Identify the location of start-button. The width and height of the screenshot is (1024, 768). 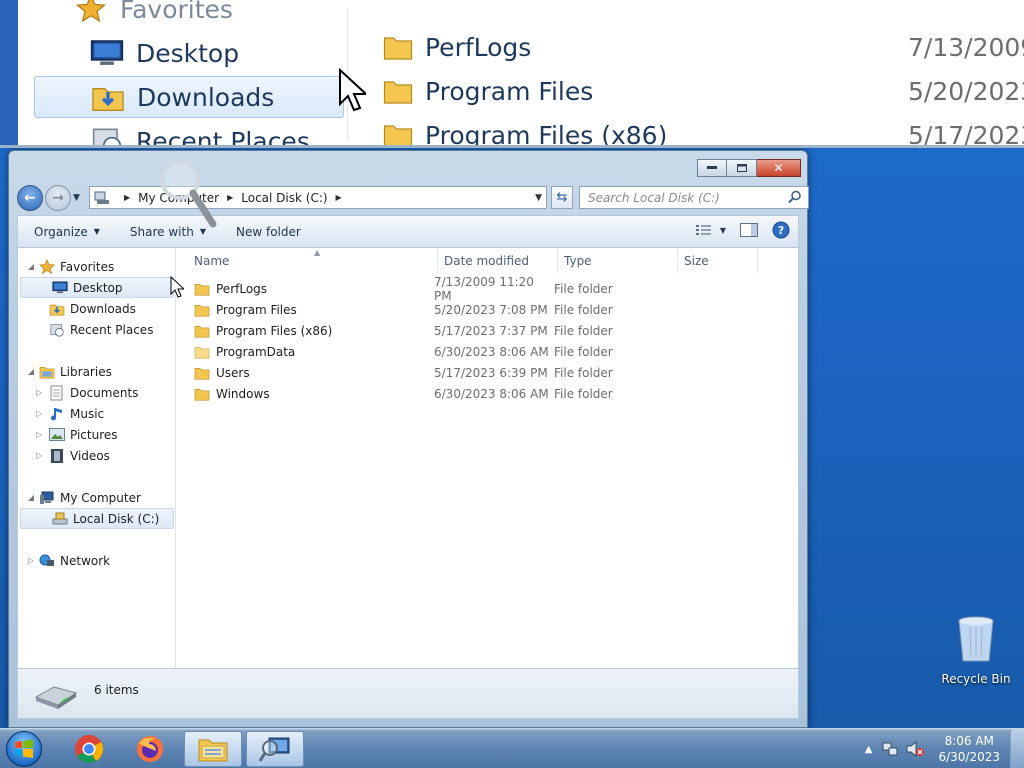
(24, 749).